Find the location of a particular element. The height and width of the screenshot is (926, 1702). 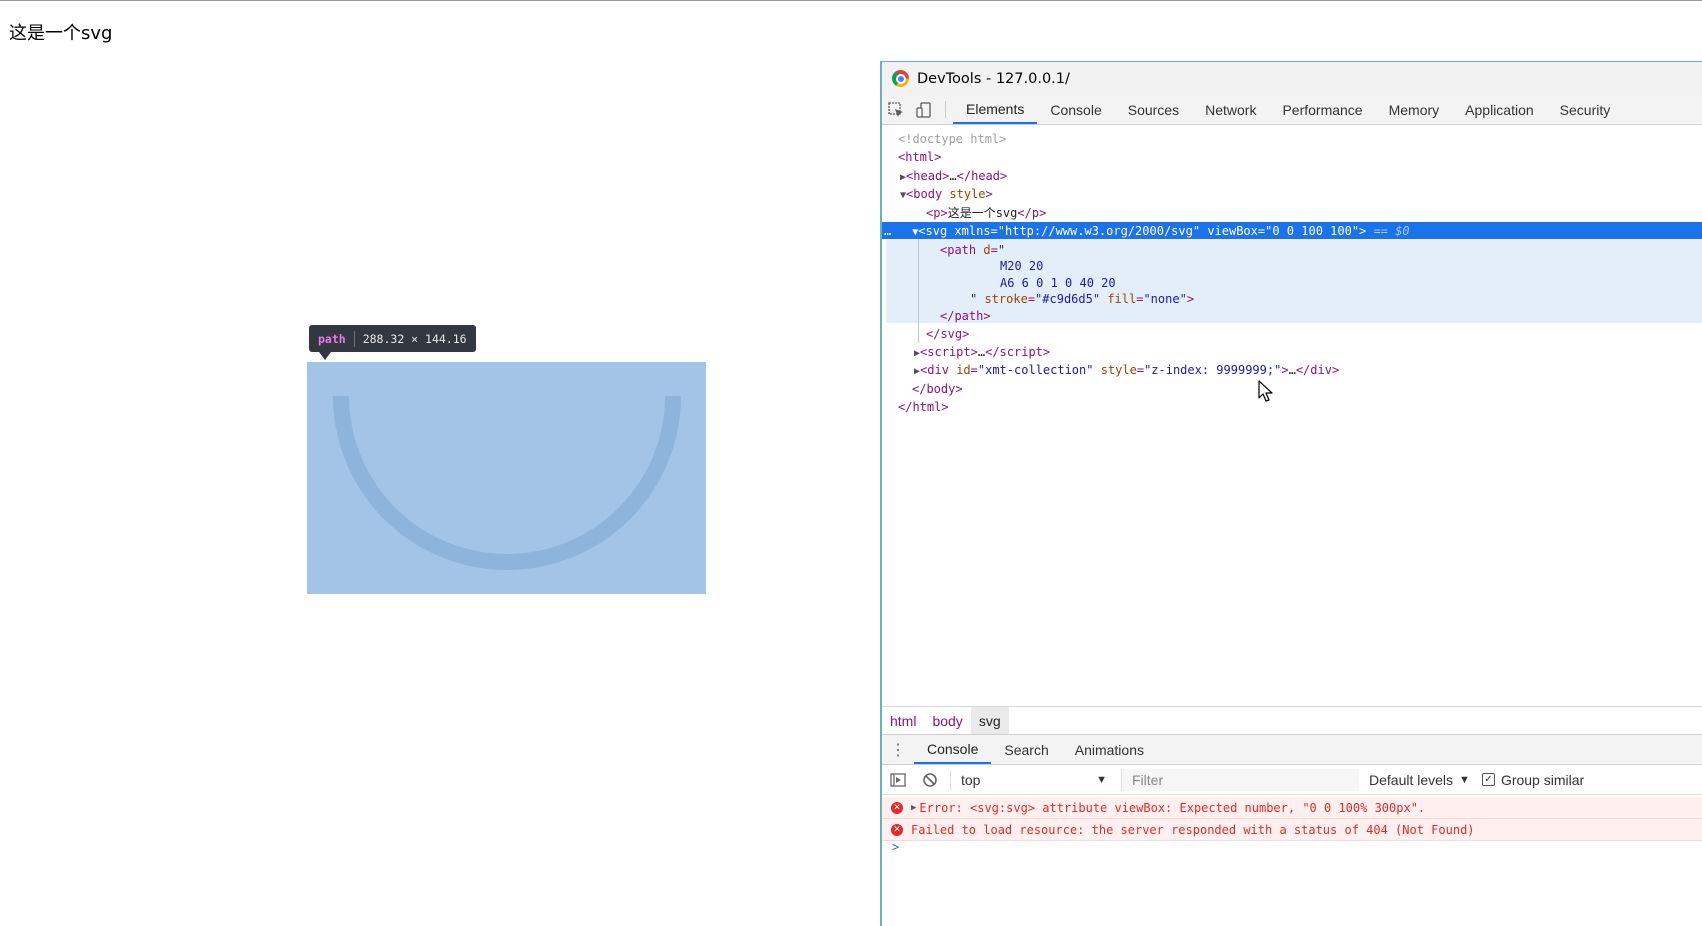

arc-path is located at coordinates (507, 482).